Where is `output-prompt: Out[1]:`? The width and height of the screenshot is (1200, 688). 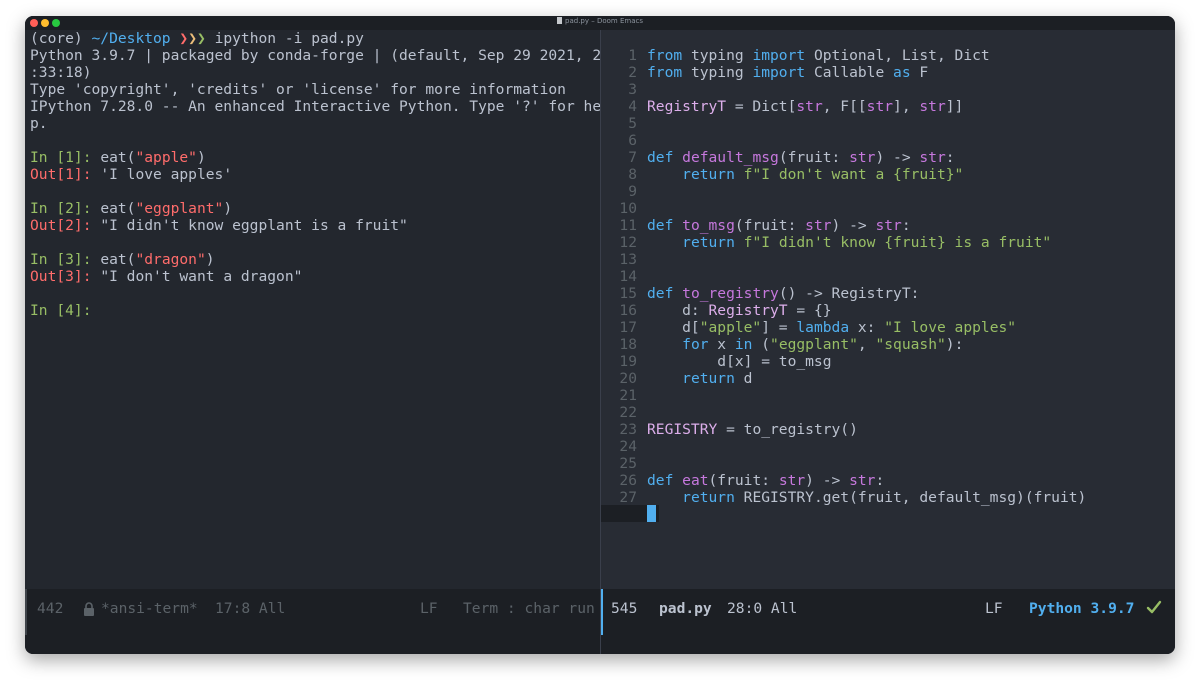
output-prompt: Out[1]: is located at coordinates (61, 174).